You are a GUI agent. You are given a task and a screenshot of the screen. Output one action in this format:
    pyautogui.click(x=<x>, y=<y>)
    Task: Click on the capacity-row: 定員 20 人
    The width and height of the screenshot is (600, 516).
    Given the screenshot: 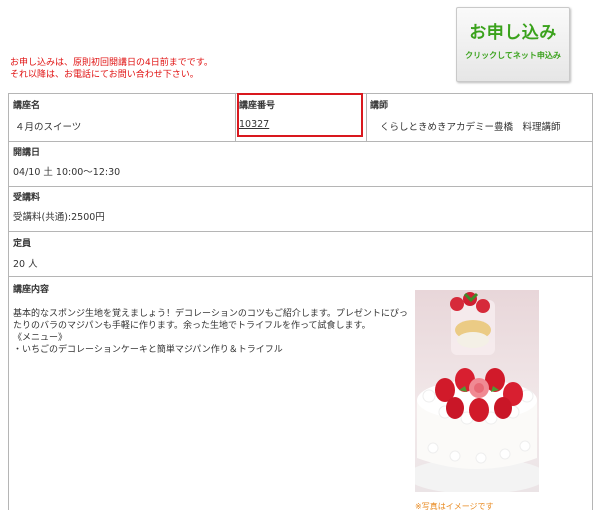 What is the action you would take?
    pyautogui.click(x=300, y=254)
    